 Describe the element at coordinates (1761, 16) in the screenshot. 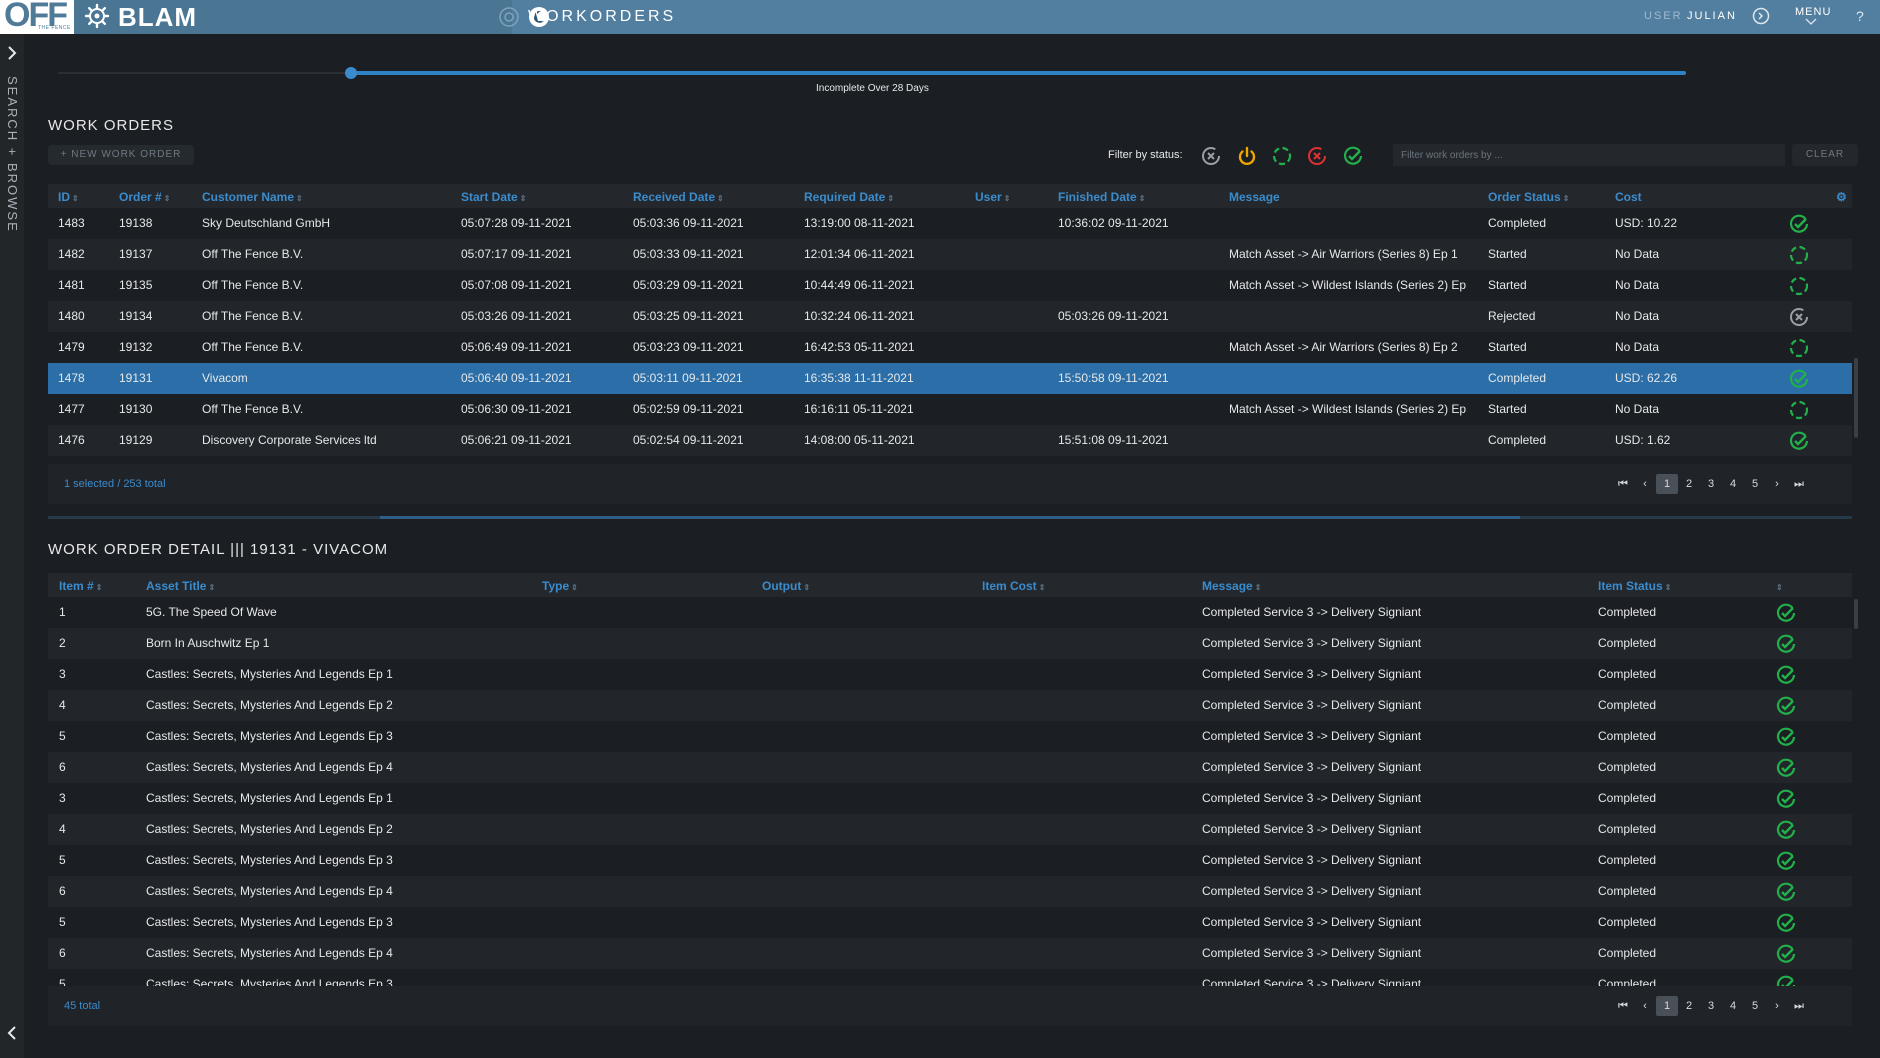

I see `logout-icon` at that location.